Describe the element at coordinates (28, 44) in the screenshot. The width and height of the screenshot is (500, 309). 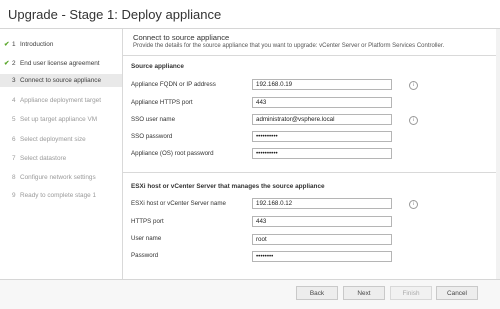
I see `step-1: ✔ 1 Introduction` at that location.